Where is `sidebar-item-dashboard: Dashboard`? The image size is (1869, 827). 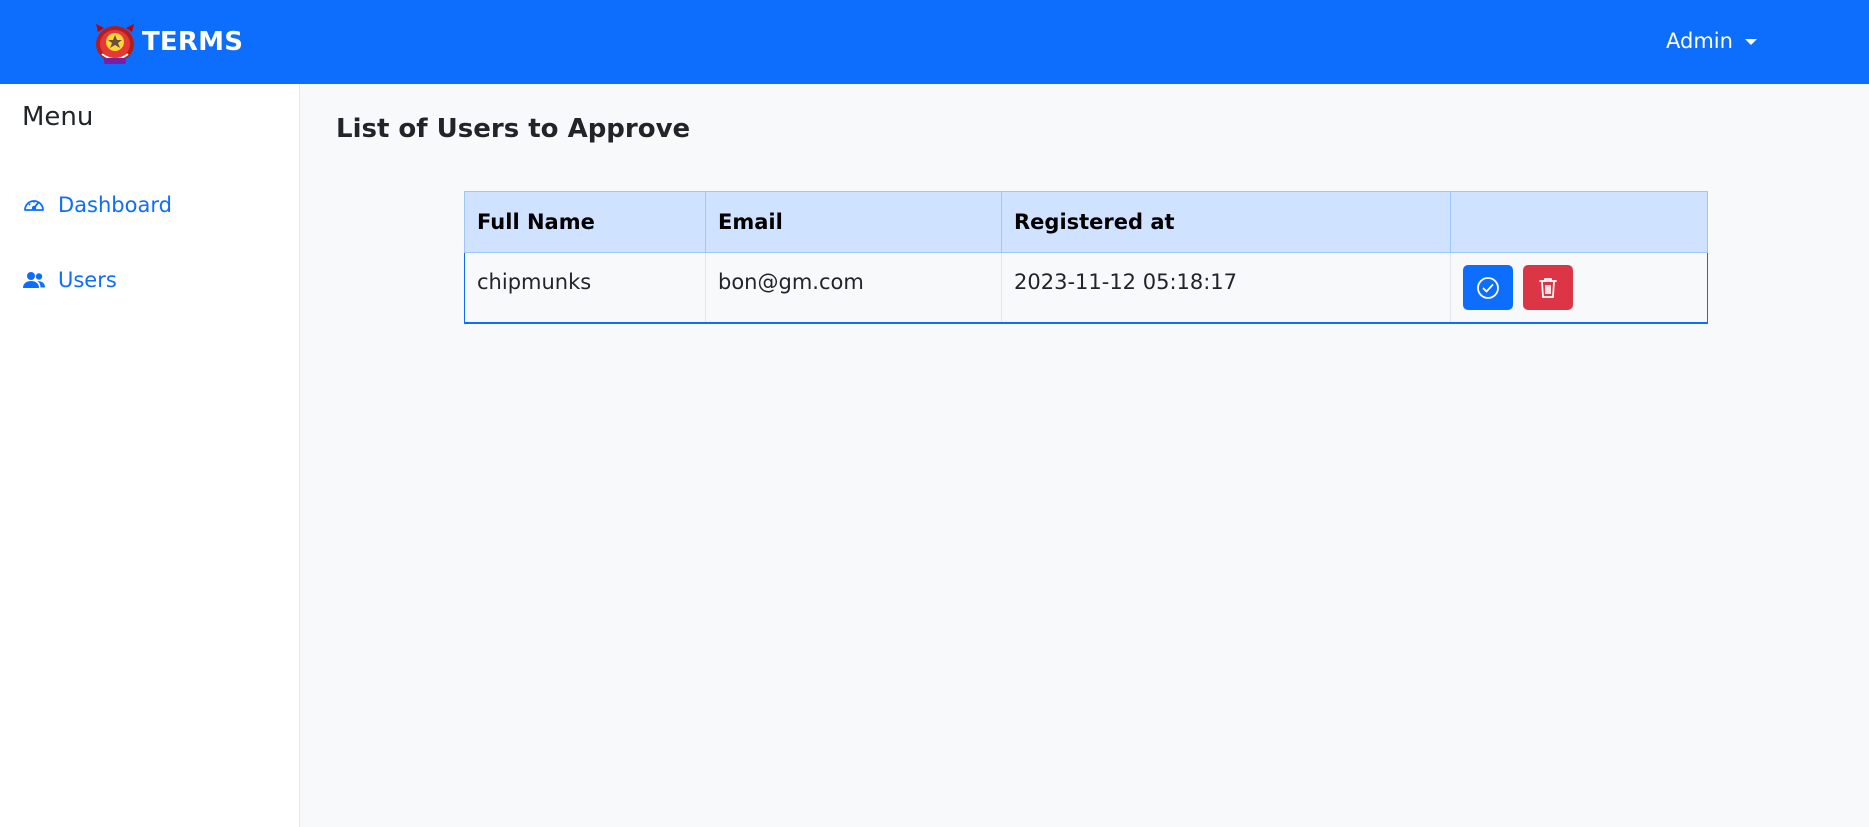
sidebar-item-dashboard: Dashboard is located at coordinates (97, 205).